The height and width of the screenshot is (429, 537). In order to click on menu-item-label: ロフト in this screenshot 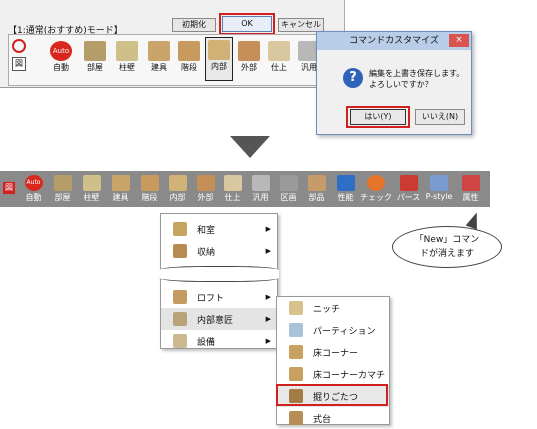, I will do `click(211, 298)`.